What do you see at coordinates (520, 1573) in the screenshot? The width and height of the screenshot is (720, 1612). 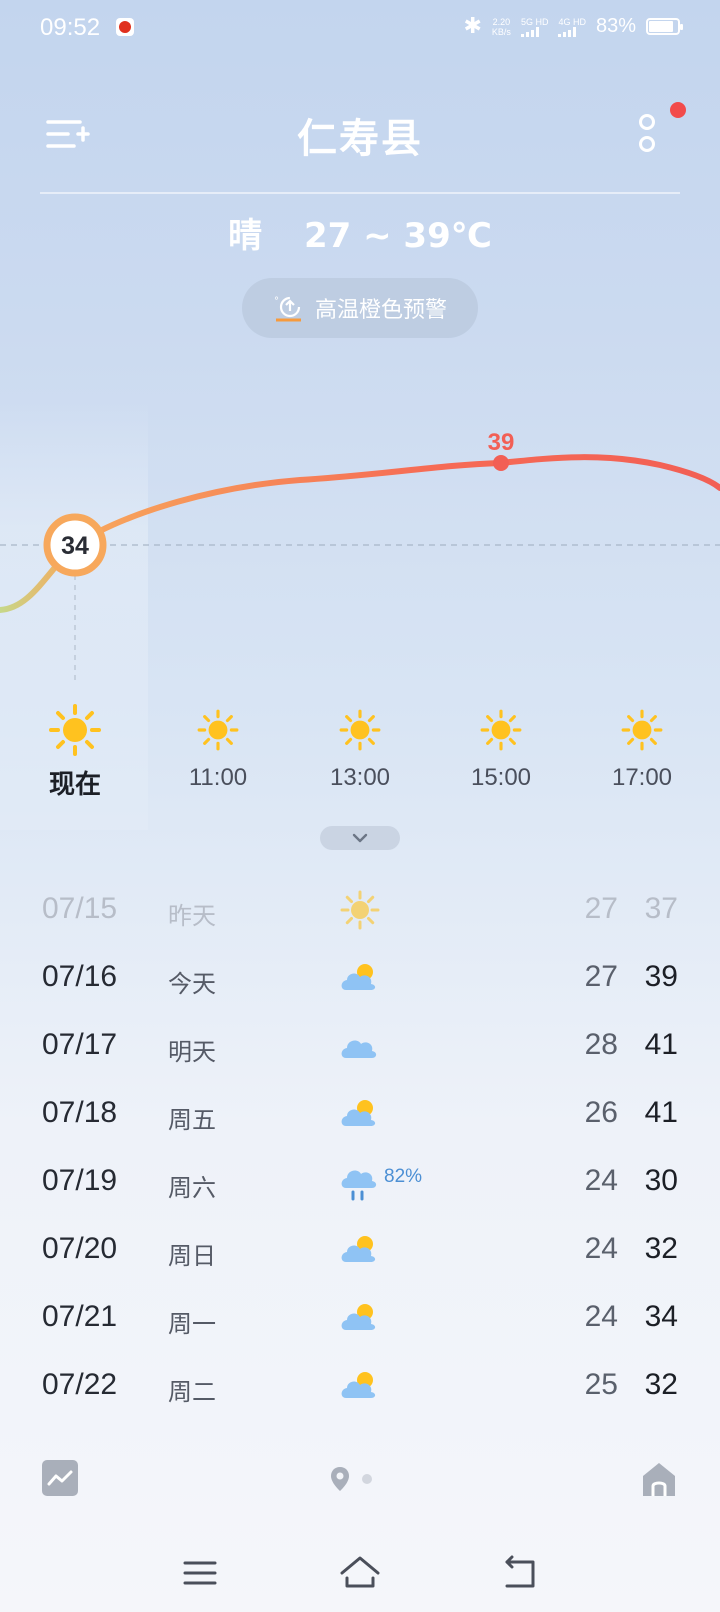 I see `back-icon` at bounding box center [520, 1573].